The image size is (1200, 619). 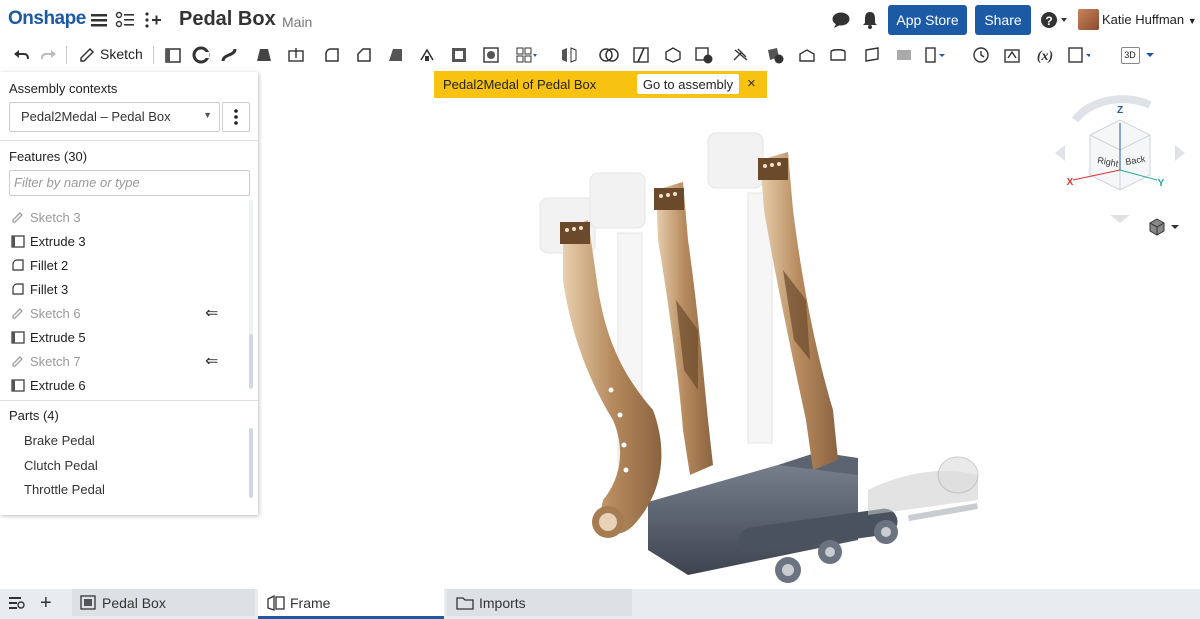 I want to click on tab-label: Imports, so click(x=502, y=602).